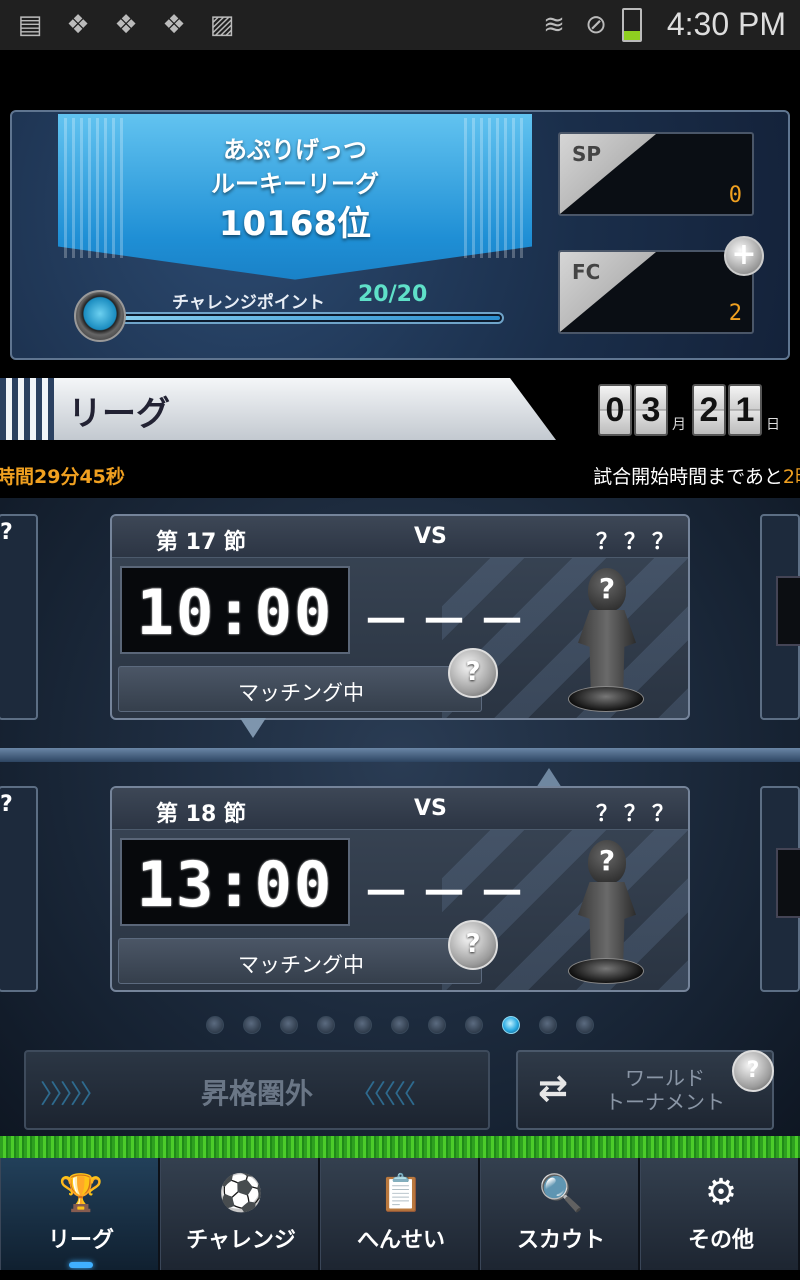  Describe the element at coordinates (393, 294) in the screenshot. I see `challenge-point-value: 20/20` at that location.